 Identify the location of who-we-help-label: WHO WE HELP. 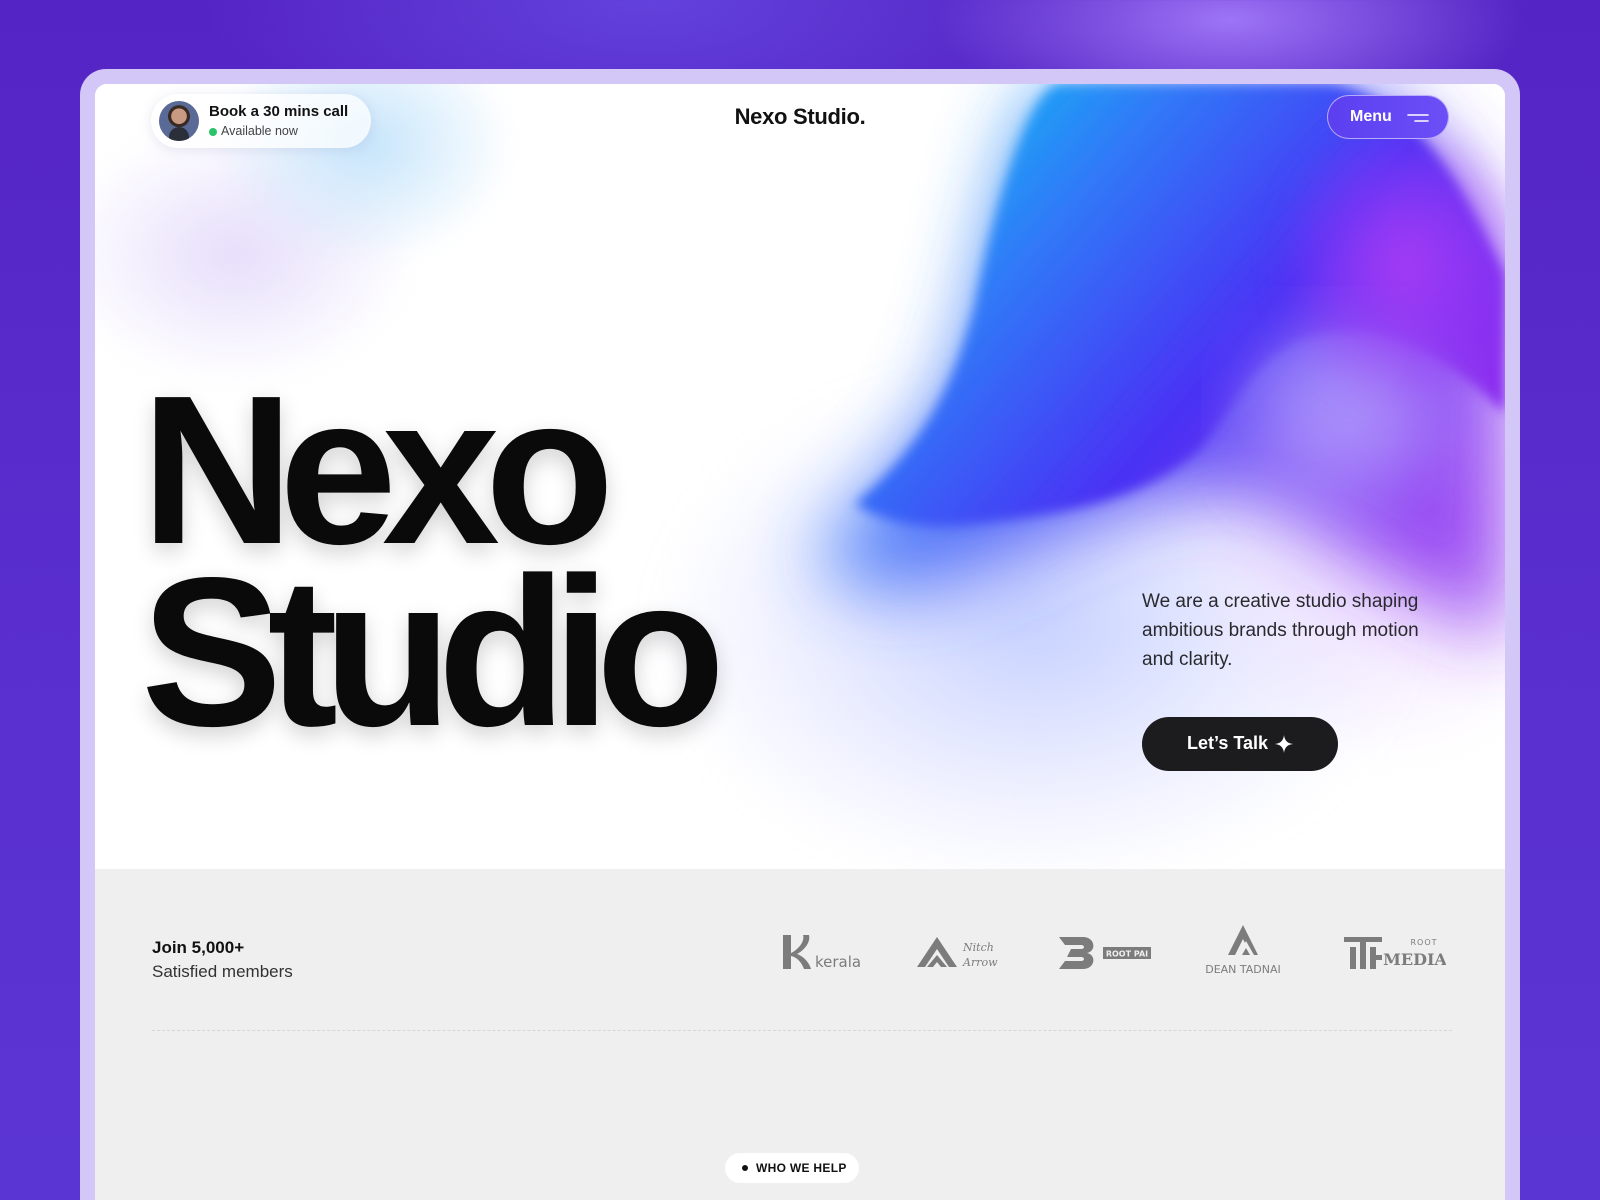
(801, 1168).